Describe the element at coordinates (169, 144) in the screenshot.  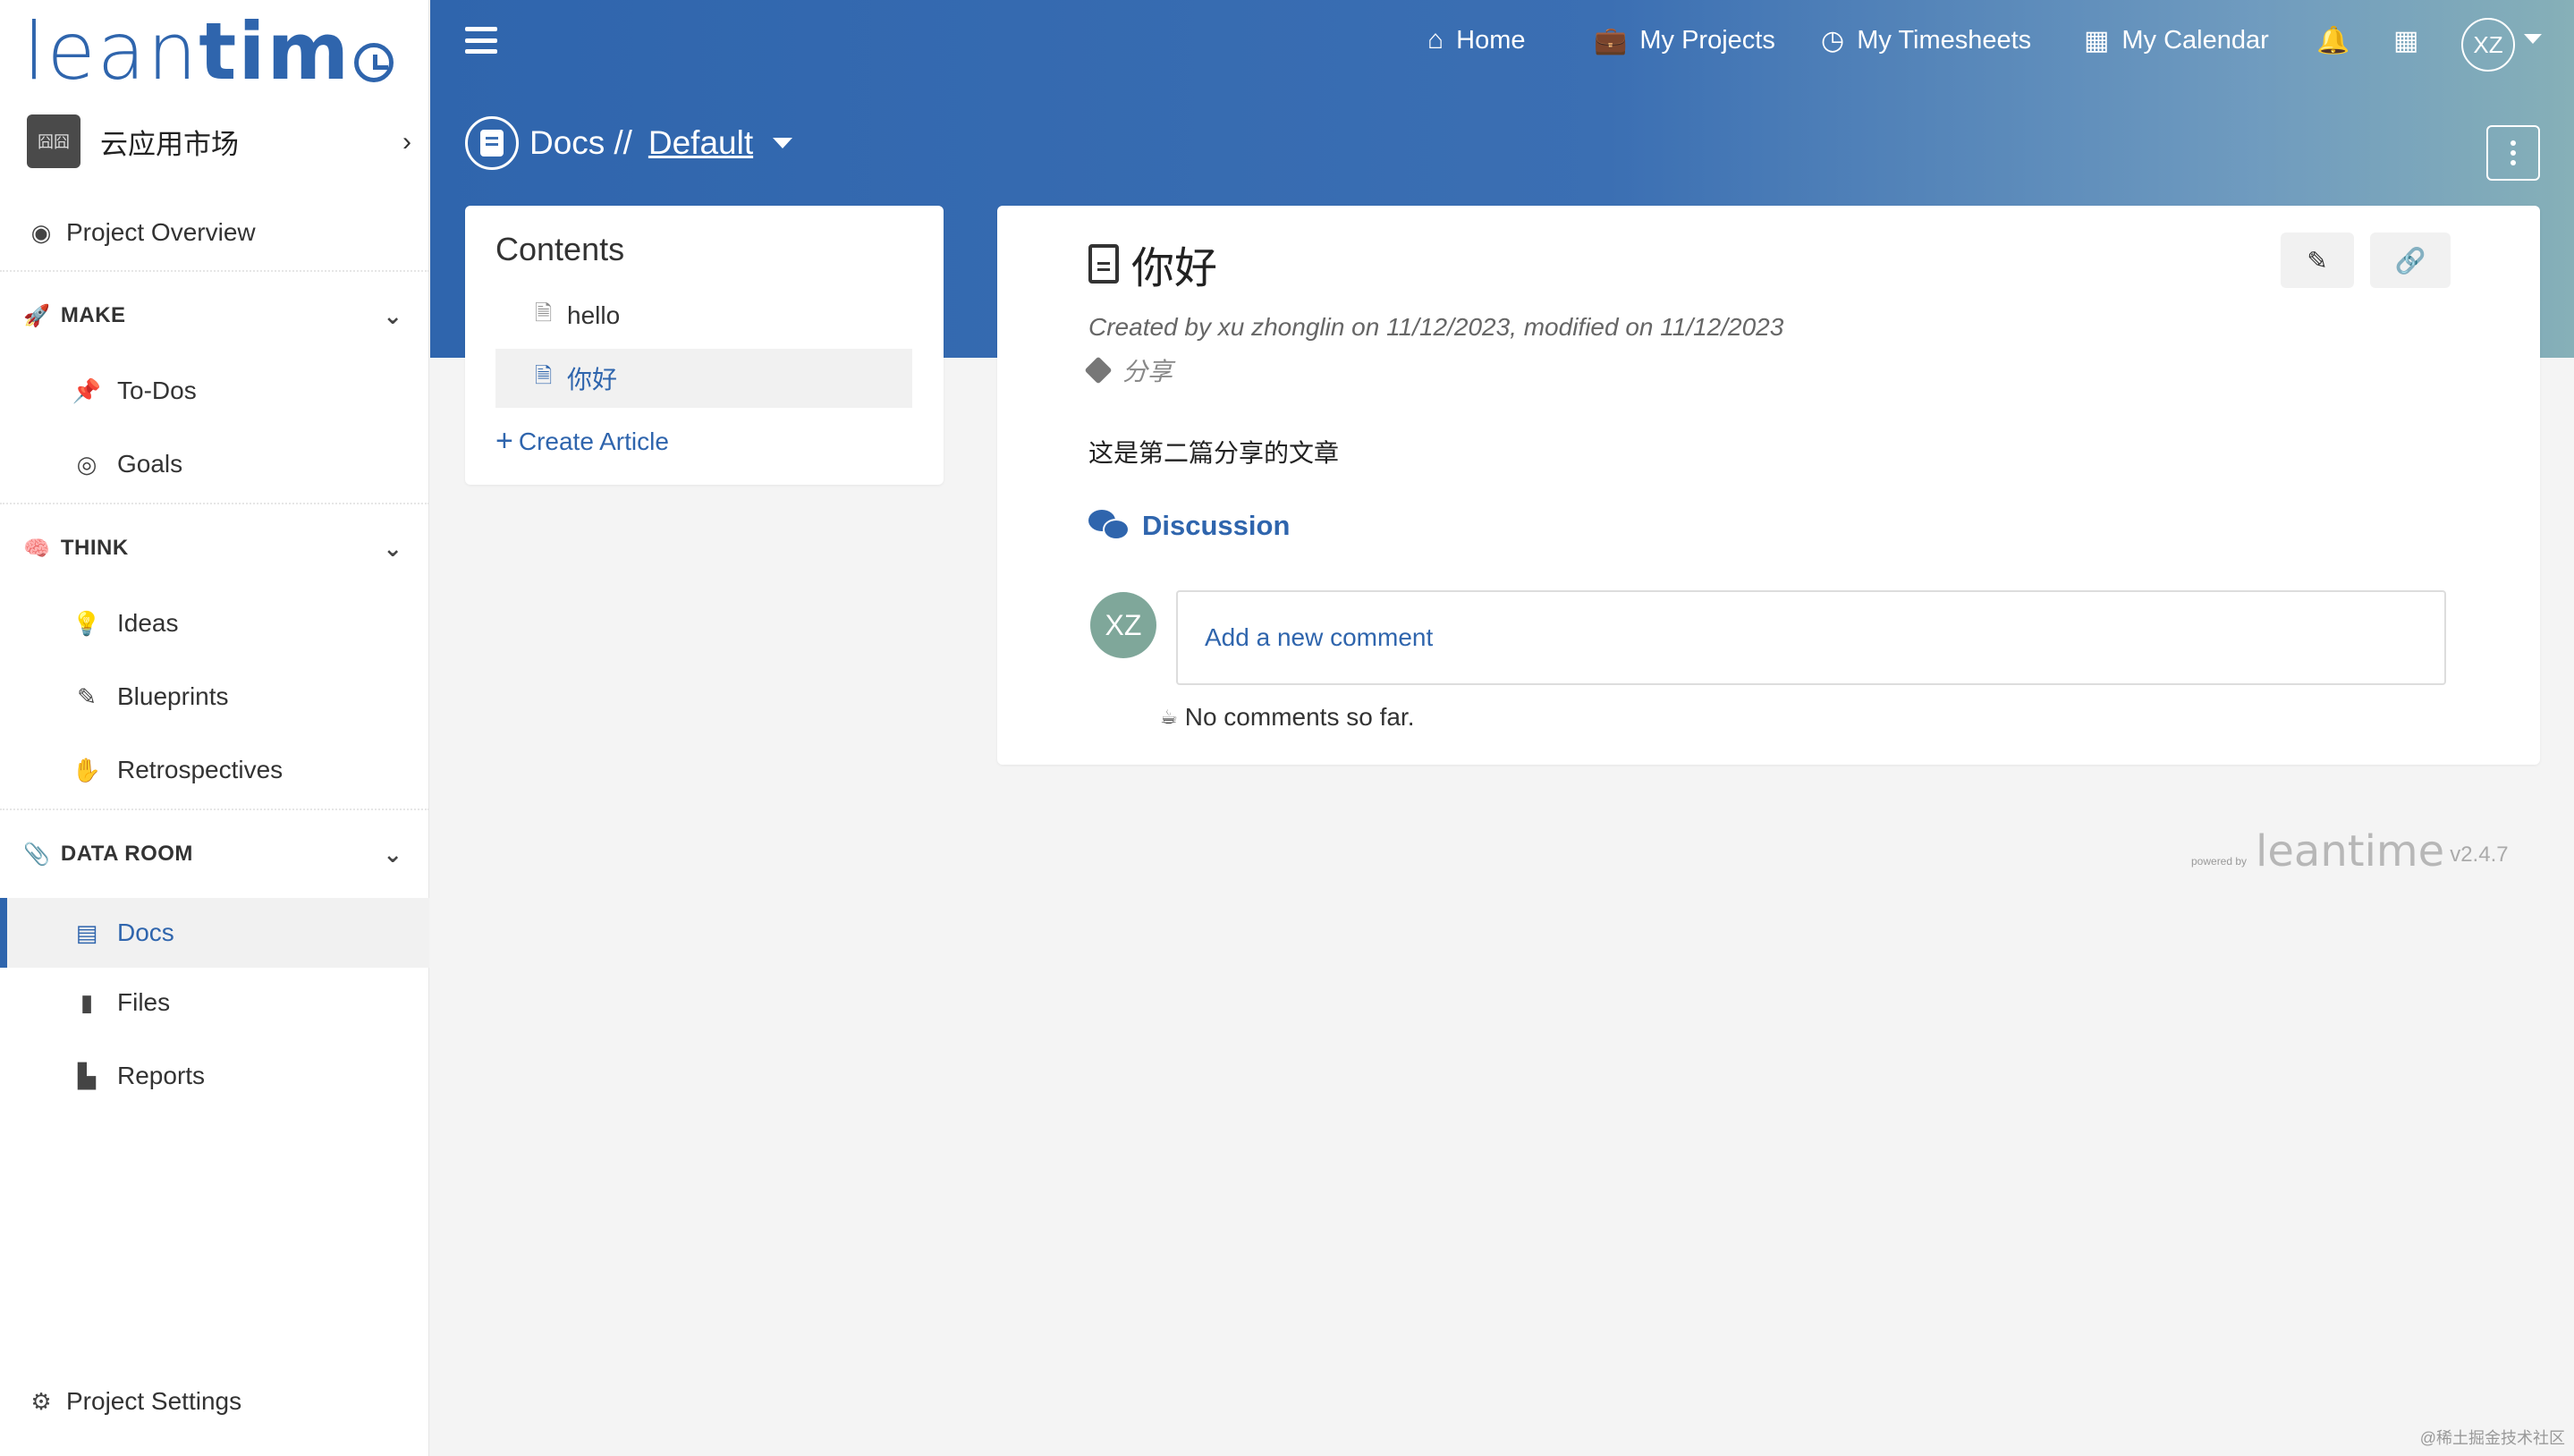
I see `project-name: 云应用市场` at that location.